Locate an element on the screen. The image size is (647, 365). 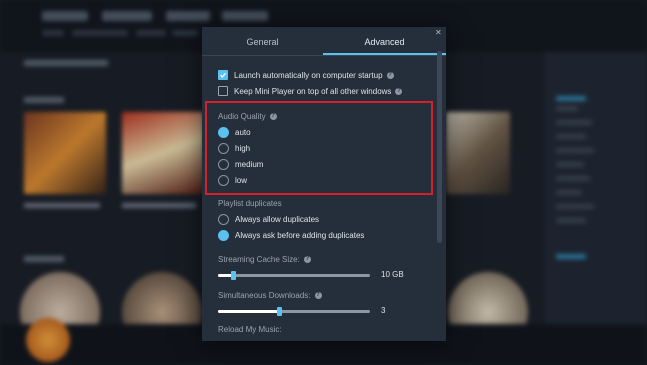
reload-music-heading: Reload My Music: is located at coordinates (250, 329).